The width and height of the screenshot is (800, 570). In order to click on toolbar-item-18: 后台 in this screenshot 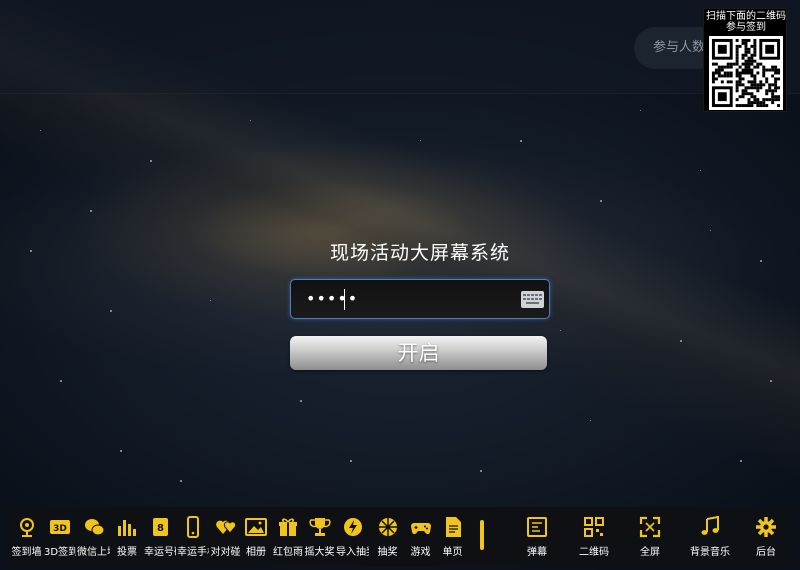, I will do `click(766, 537)`.